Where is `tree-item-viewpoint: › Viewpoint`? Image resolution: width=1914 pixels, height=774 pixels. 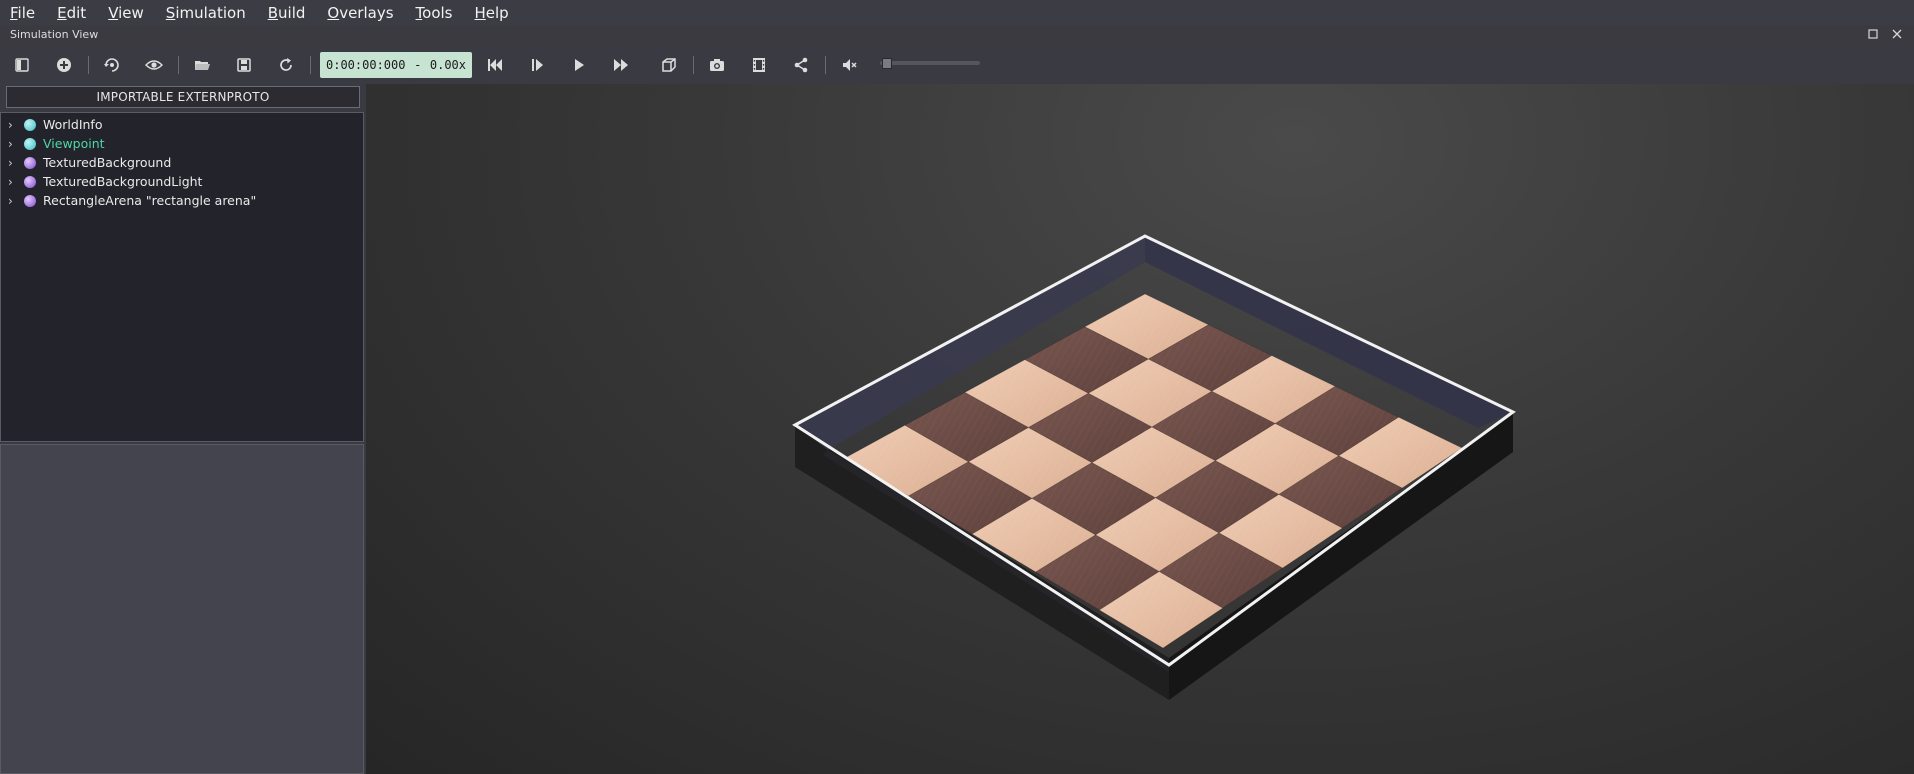
tree-item-viewpoint: › Viewpoint is located at coordinates (53, 143).